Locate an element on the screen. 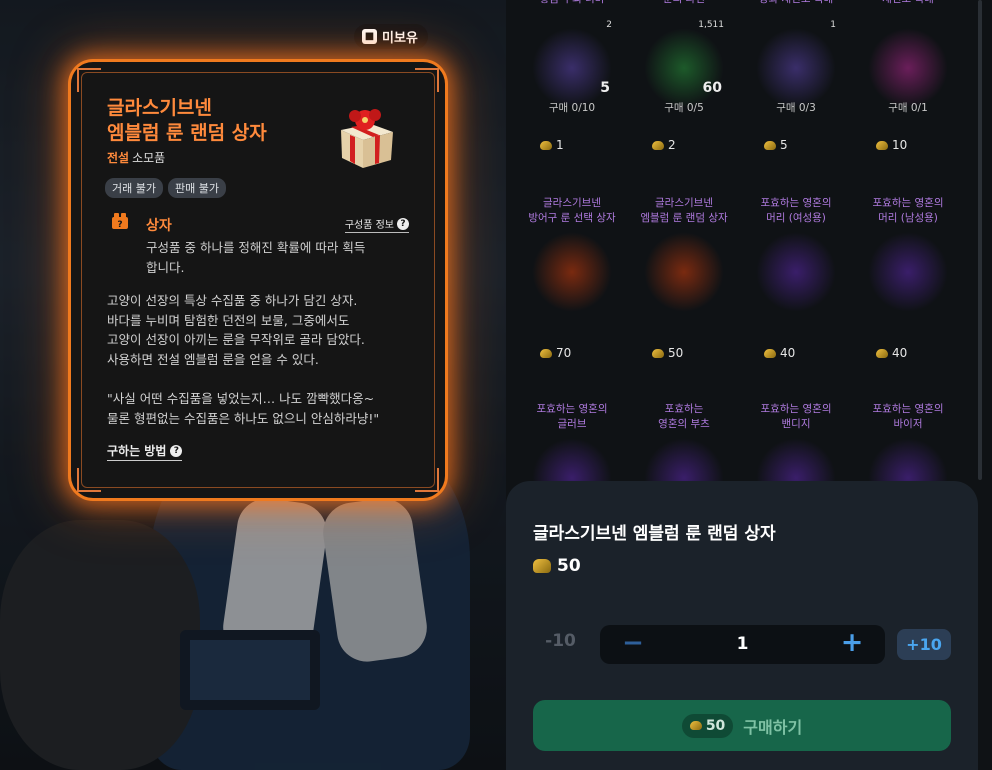 The image size is (992, 770). bundle-quantity: 60 is located at coordinates (712, 88).